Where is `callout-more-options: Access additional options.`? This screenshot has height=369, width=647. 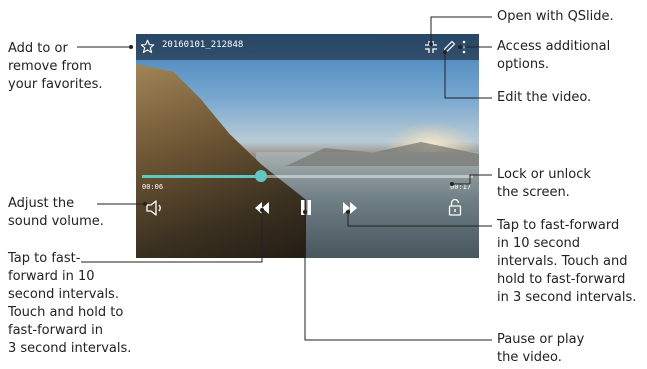
callout-more-options: Access additional options. is located at coordinates (554, 55).